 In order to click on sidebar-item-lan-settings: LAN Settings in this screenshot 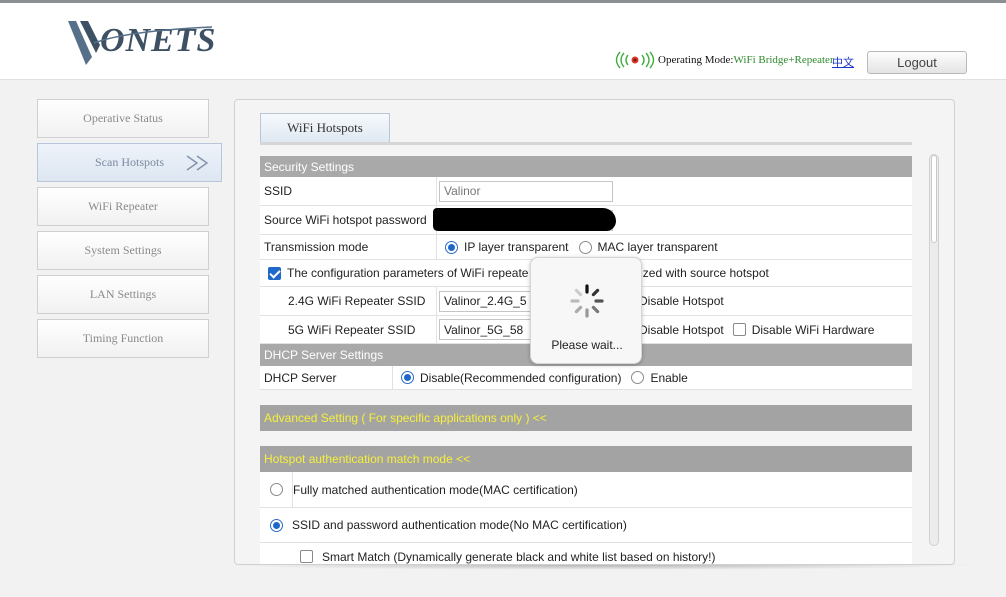, I will do `click(123, 294)`.